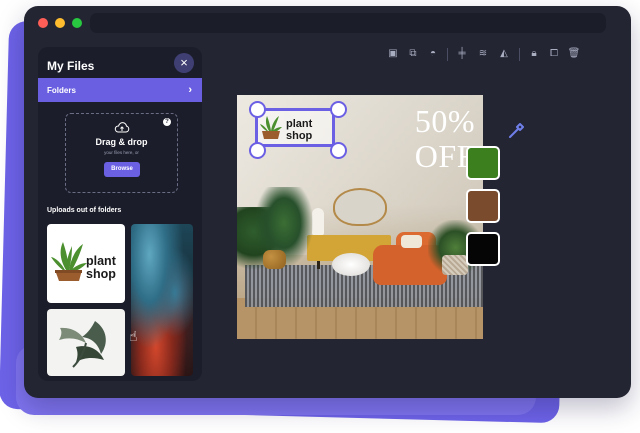  What do you see at coordinates (483, 249) in the screenshot?
I see `color-swatch-black` at bounding box center [483, 249].